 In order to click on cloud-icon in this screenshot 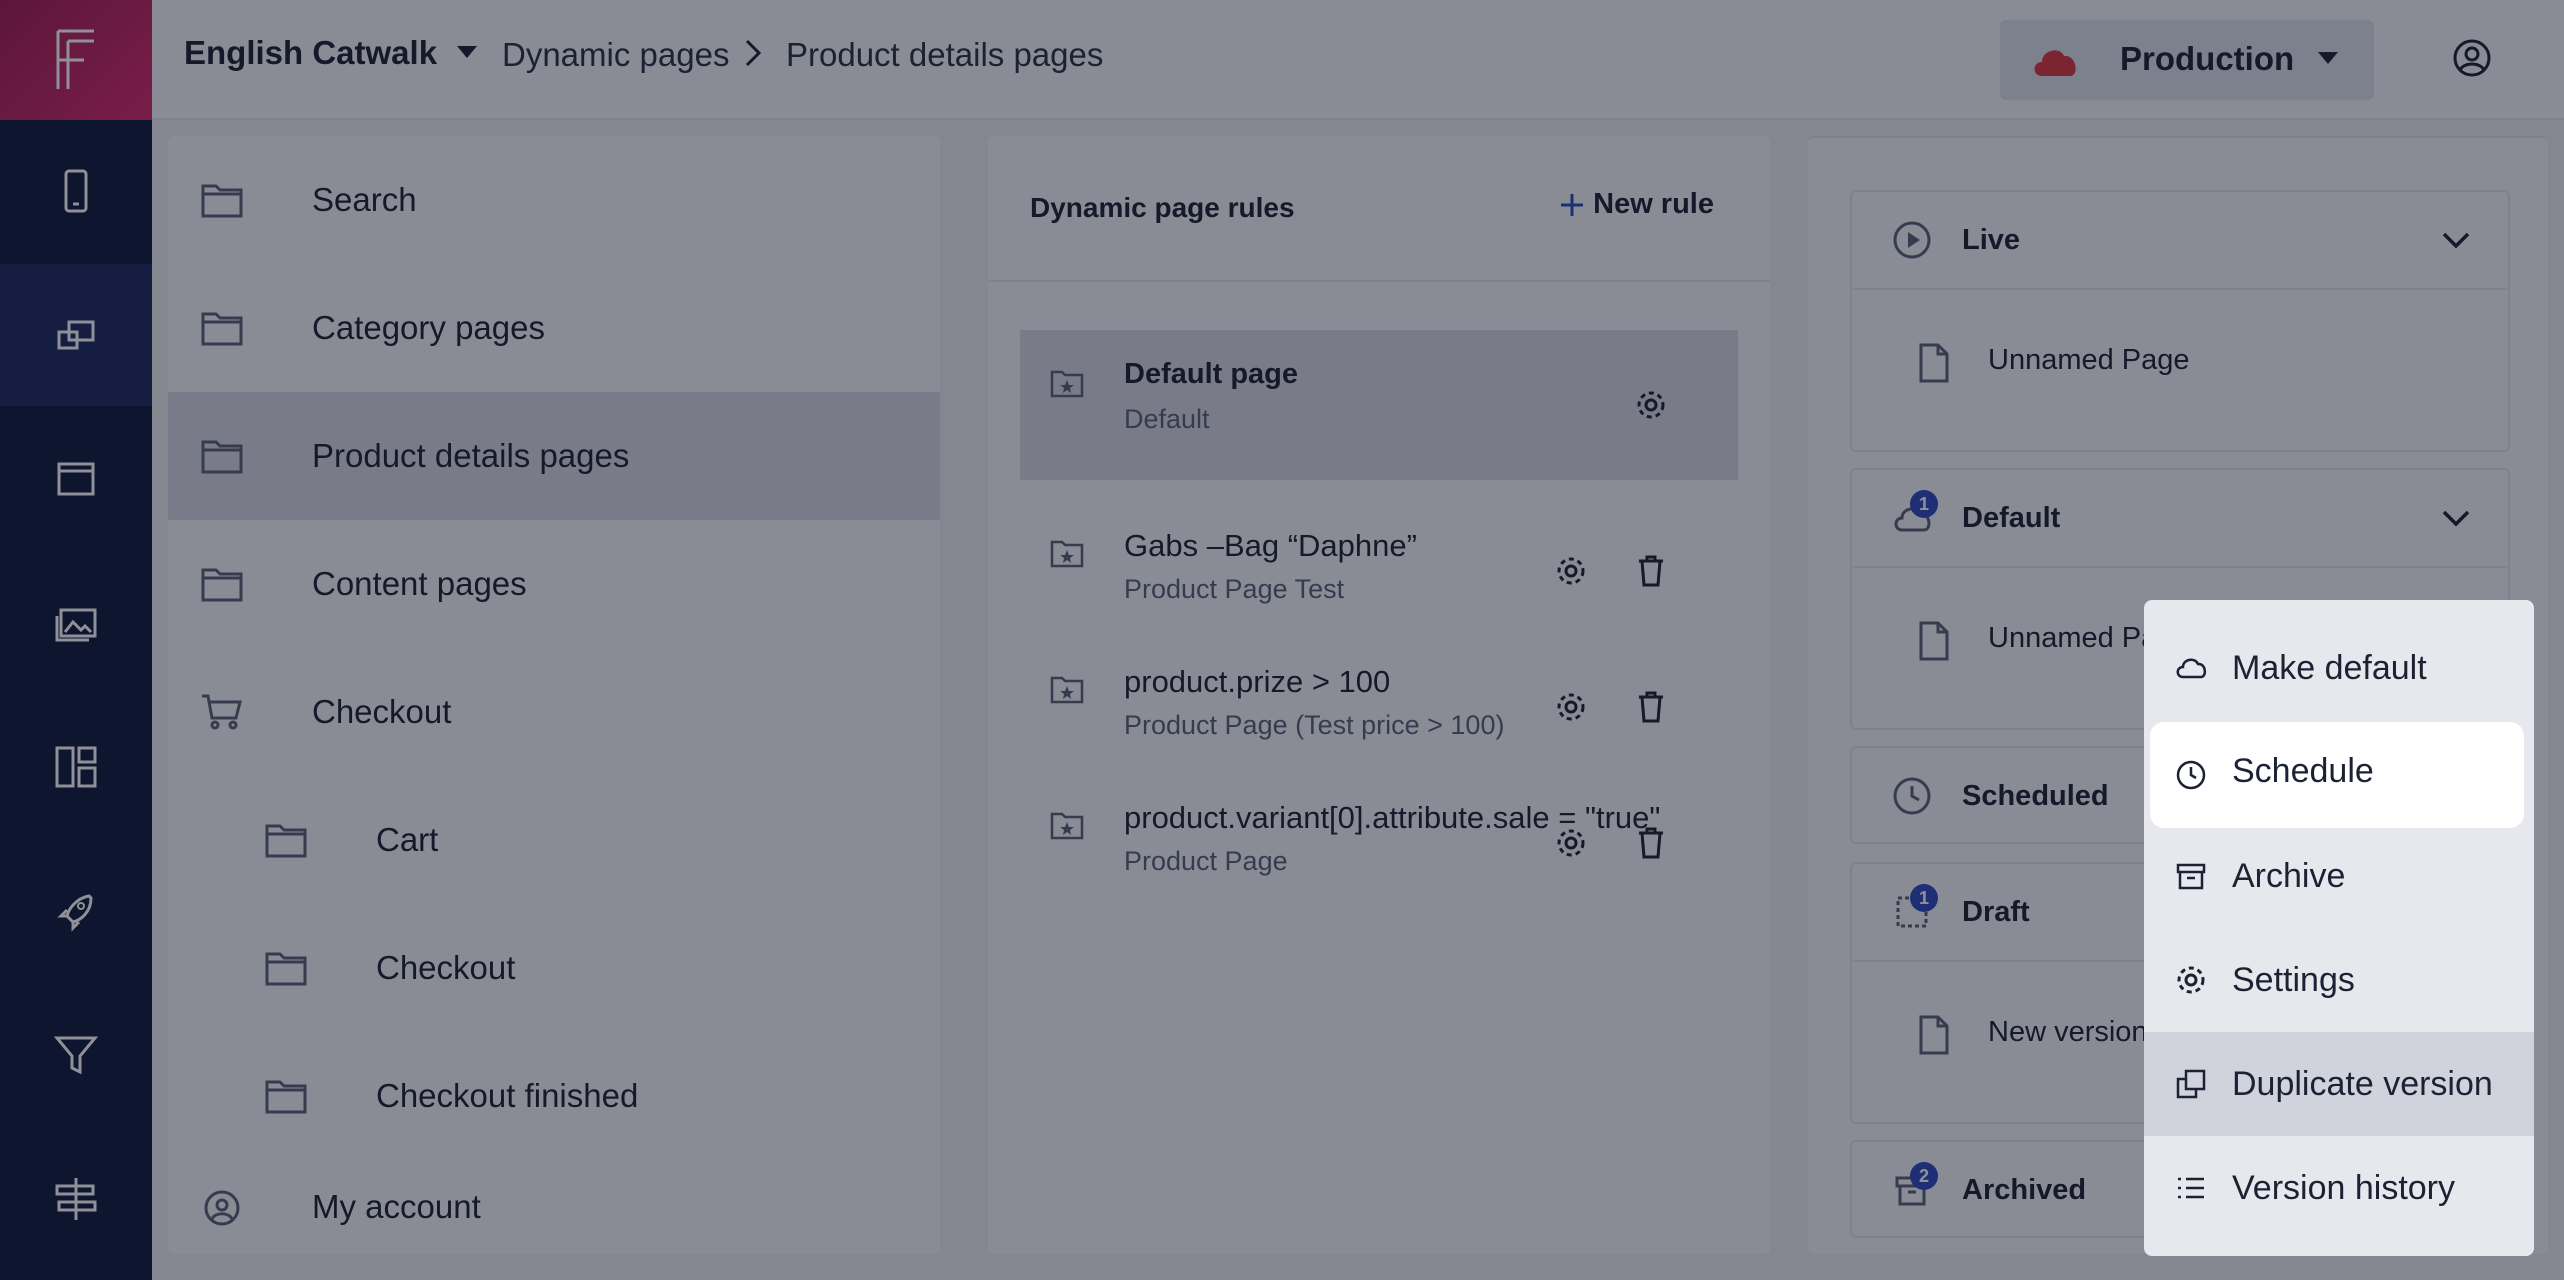, I will do `click(2191, 668)`.